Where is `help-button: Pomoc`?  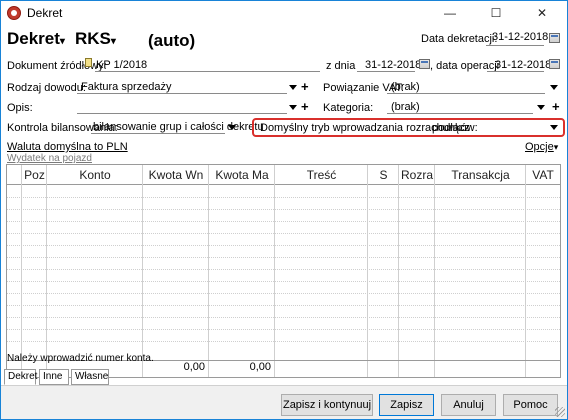
help-button: Pomoc is located at coordinates (530, 405).